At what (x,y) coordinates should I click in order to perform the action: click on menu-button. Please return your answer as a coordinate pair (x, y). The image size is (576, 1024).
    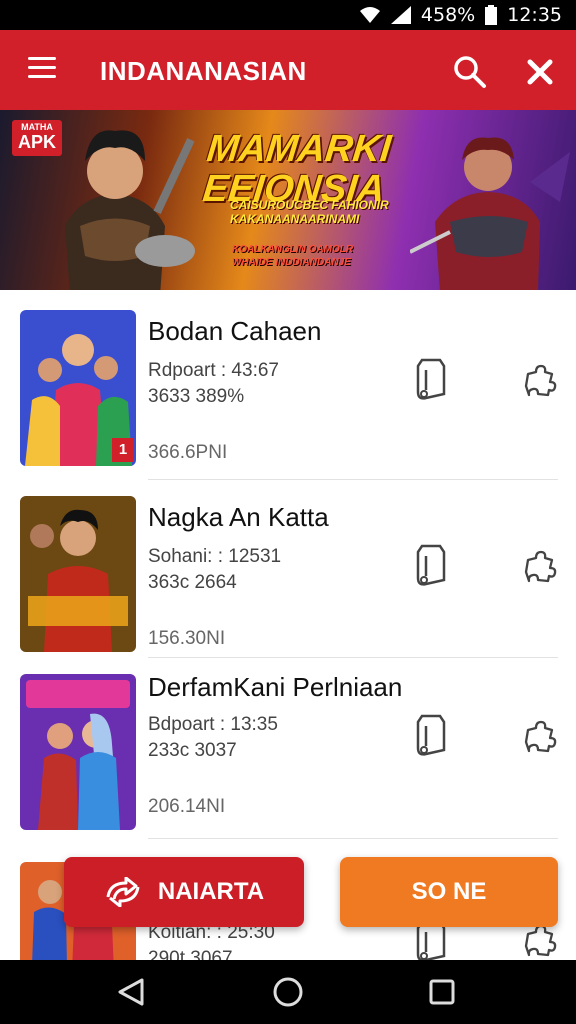
    Looking at the image, I should click on (42, 70).